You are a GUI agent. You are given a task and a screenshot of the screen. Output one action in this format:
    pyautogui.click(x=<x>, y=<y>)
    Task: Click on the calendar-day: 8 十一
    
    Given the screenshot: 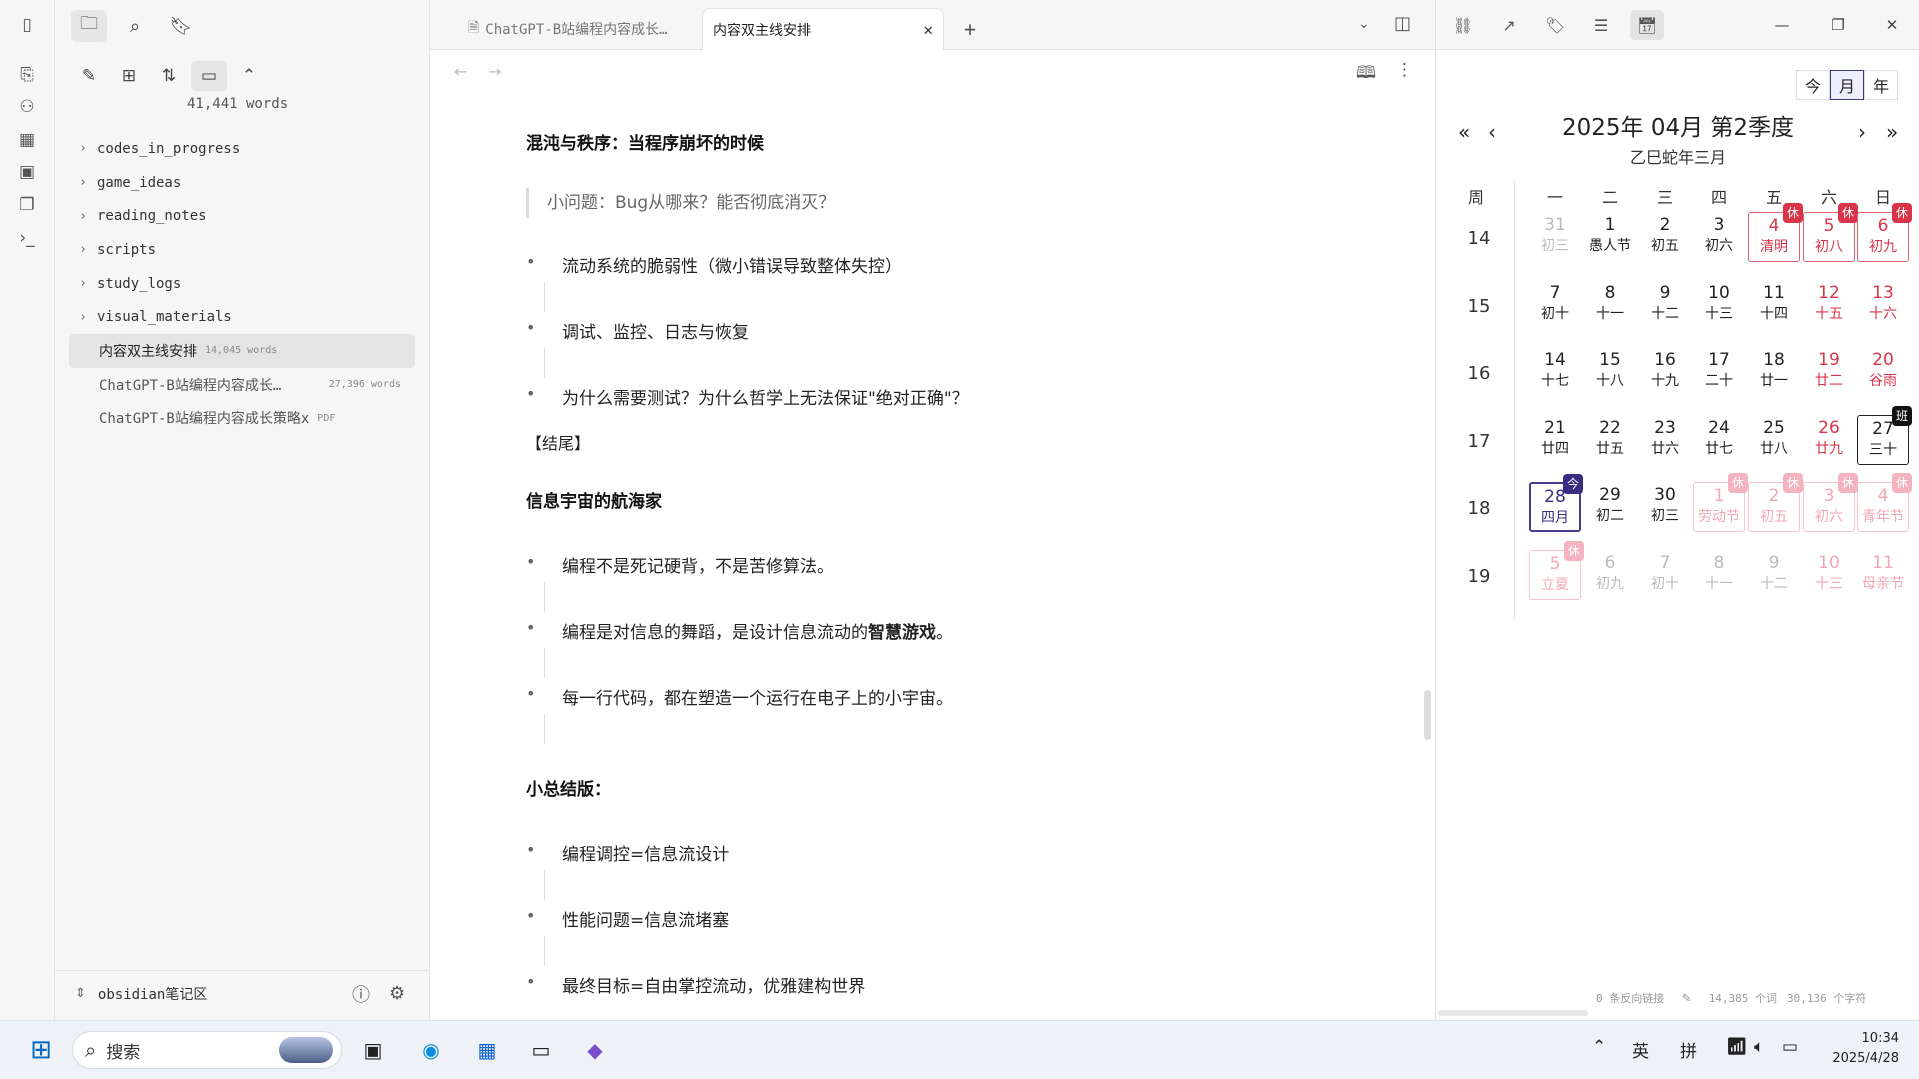 What is the action you would take?
    pyautogui.click(x=1610, y=305)
    